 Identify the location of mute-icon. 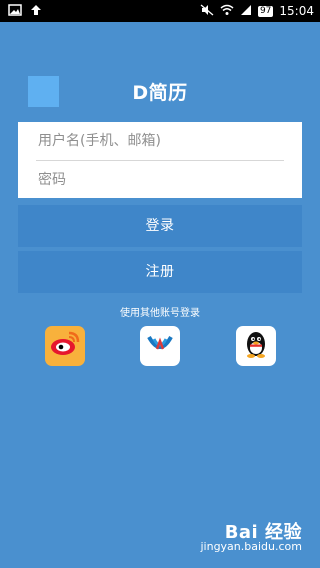
(207, 11).